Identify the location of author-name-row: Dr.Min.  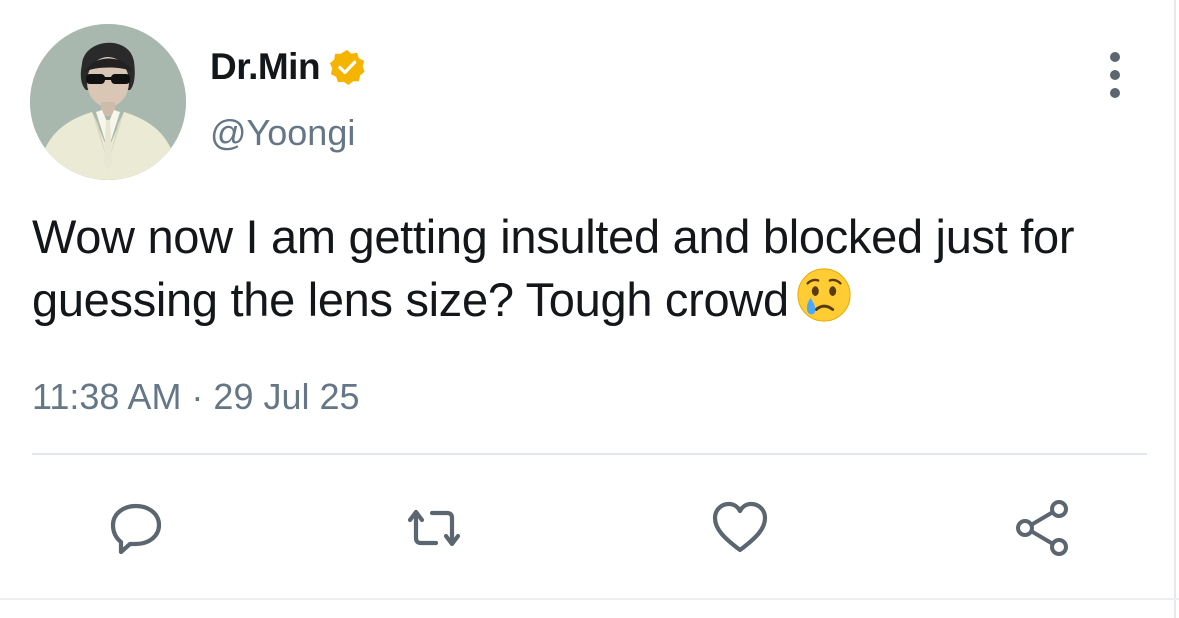
(288, 67).